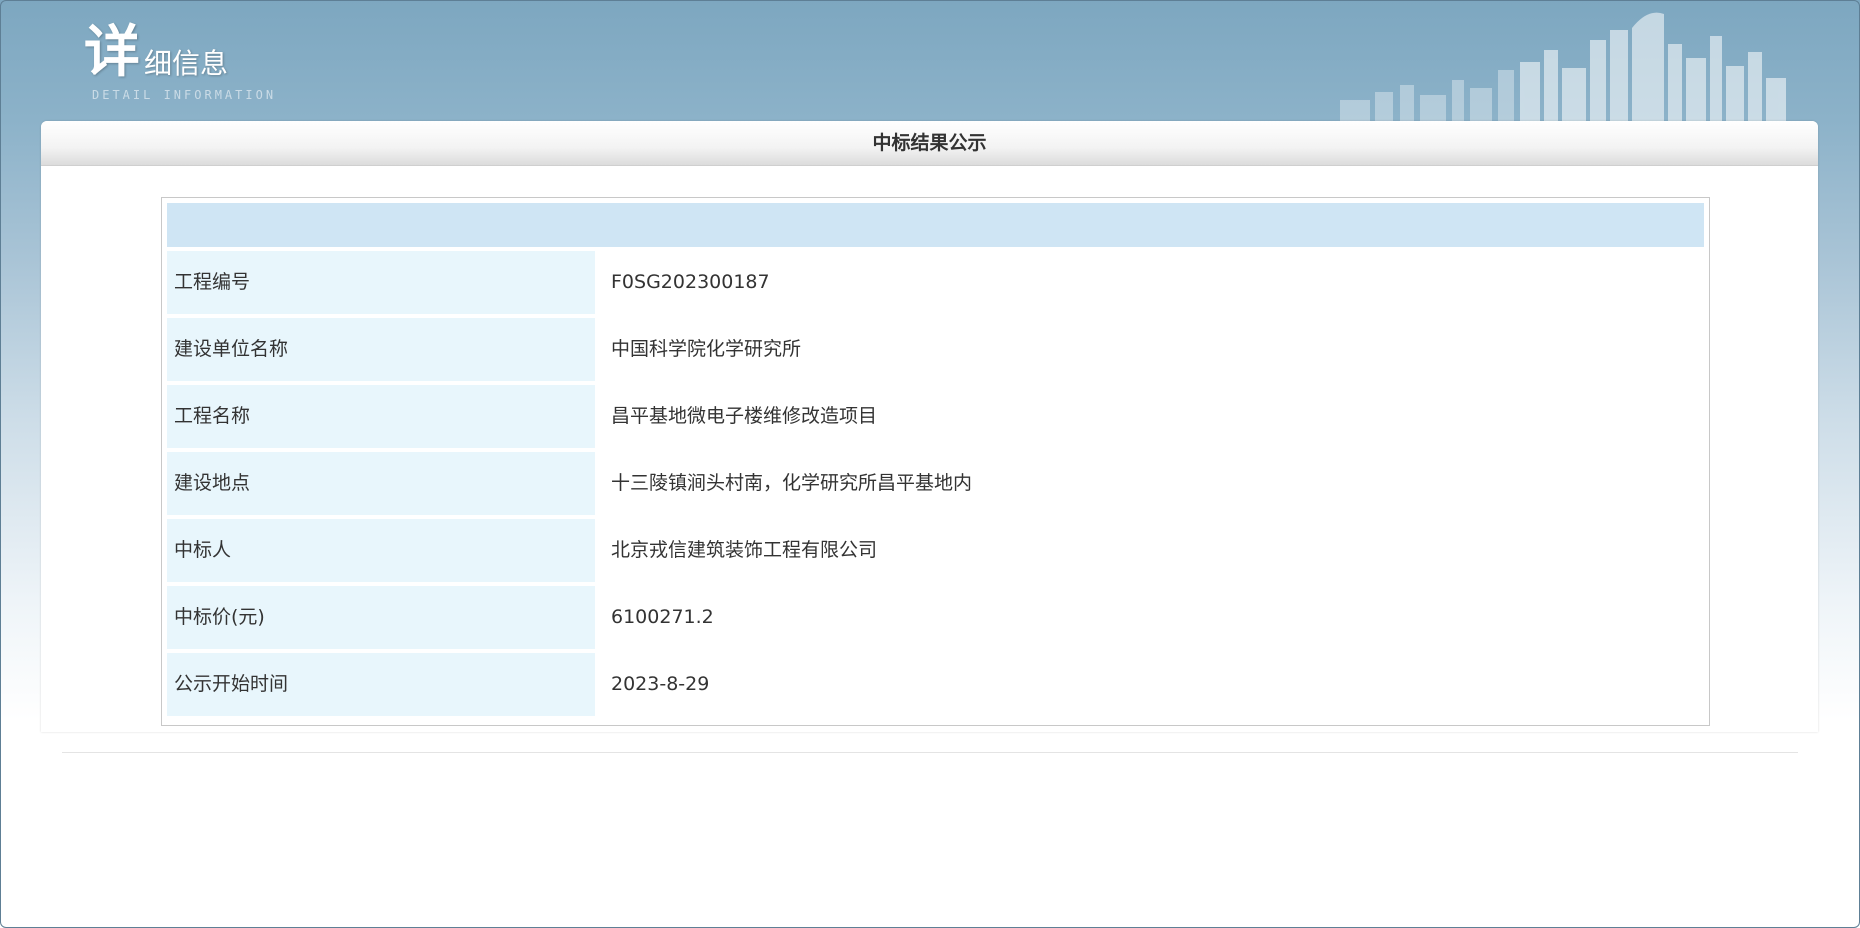  I want to click on city-skyline-image, so click(1563, 67).